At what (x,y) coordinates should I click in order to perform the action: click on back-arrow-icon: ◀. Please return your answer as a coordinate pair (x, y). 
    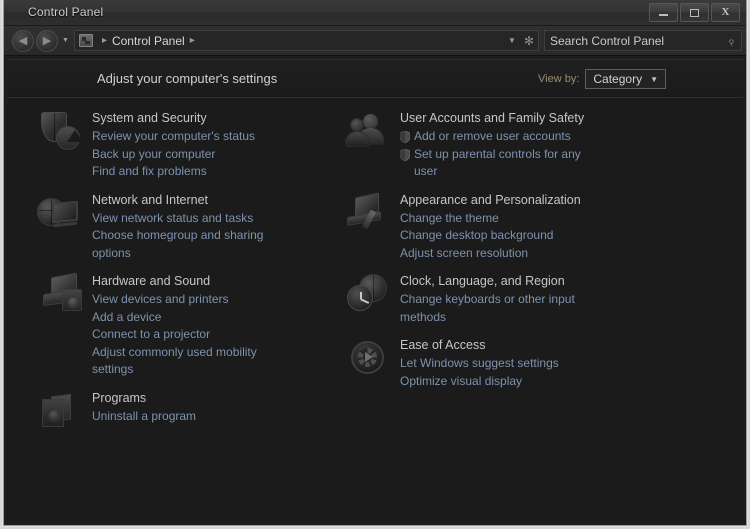
    Looking at the image, I should click on (23, 41).